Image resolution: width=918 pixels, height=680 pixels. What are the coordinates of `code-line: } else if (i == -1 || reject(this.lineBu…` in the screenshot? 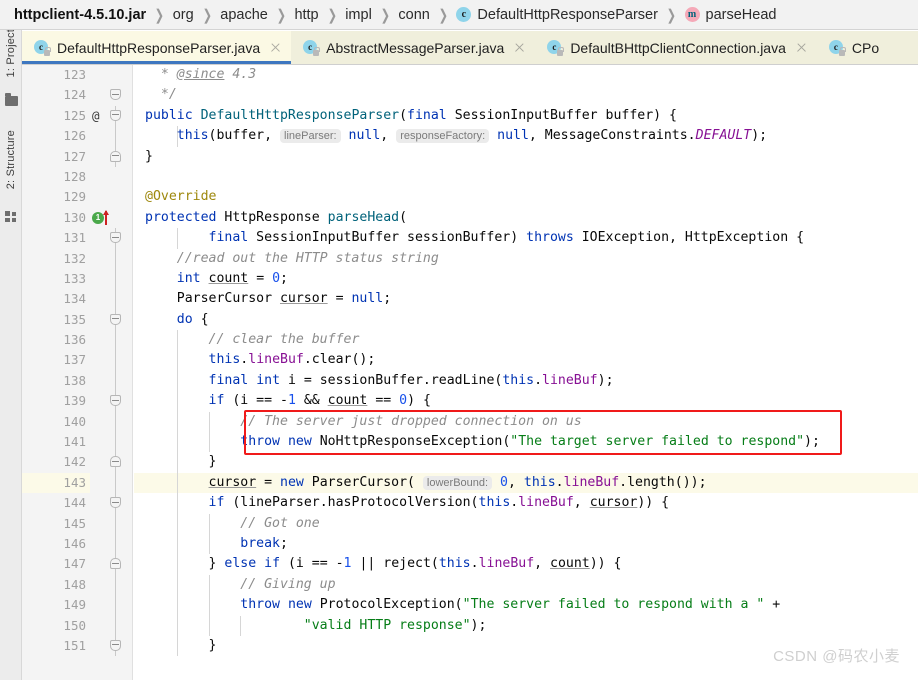 It's located at (526, 564).